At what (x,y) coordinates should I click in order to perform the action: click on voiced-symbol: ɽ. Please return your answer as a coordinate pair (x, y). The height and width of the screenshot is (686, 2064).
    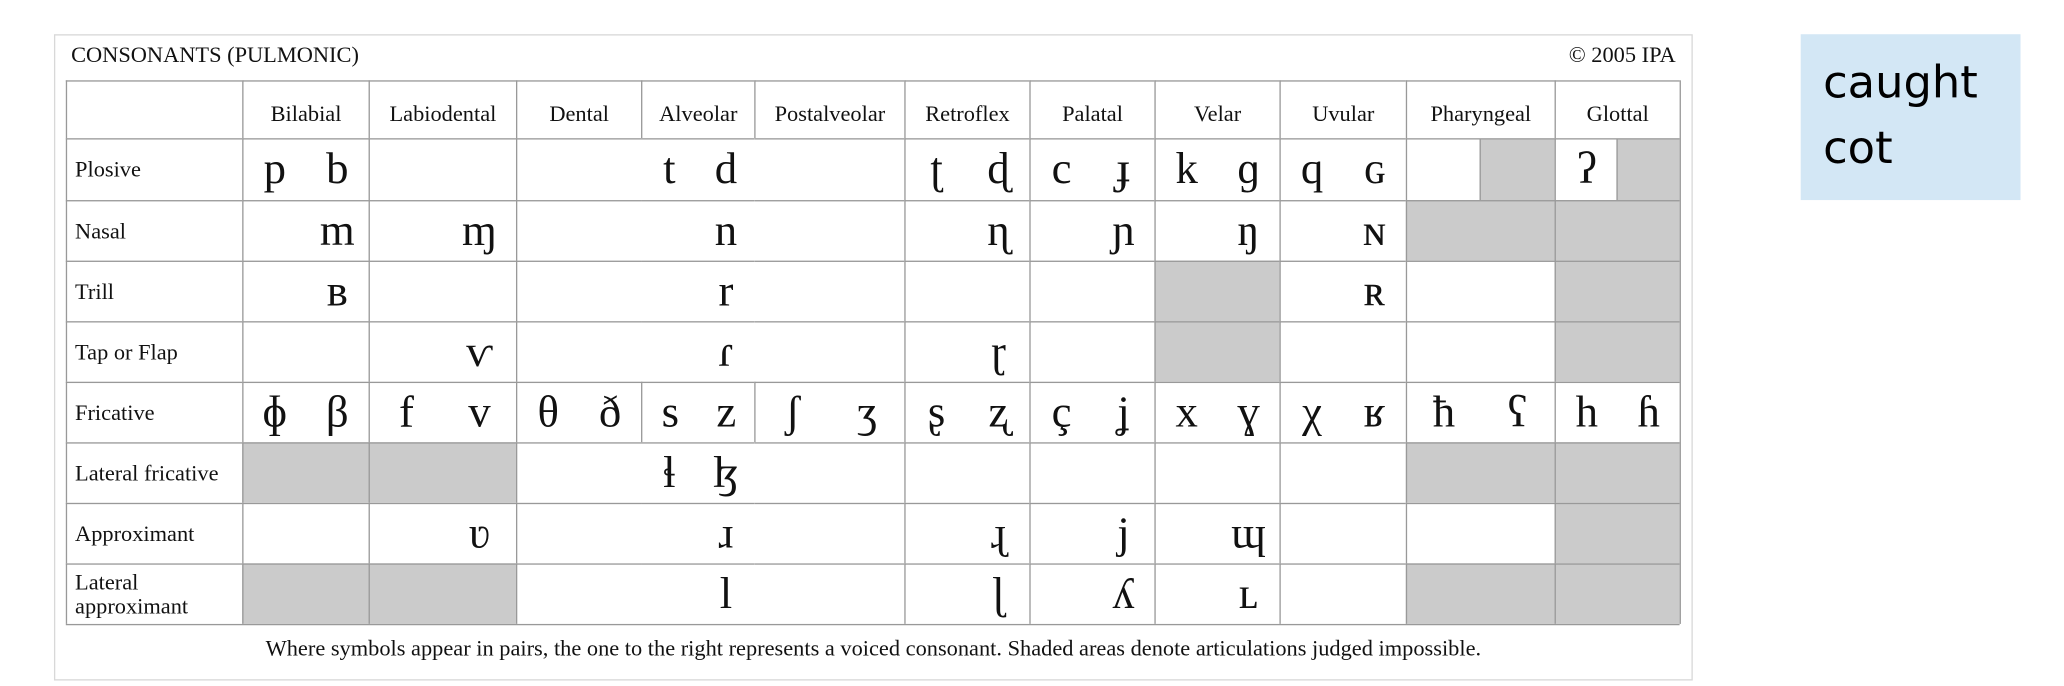
    Looking at the image, I should click on (998, 351).